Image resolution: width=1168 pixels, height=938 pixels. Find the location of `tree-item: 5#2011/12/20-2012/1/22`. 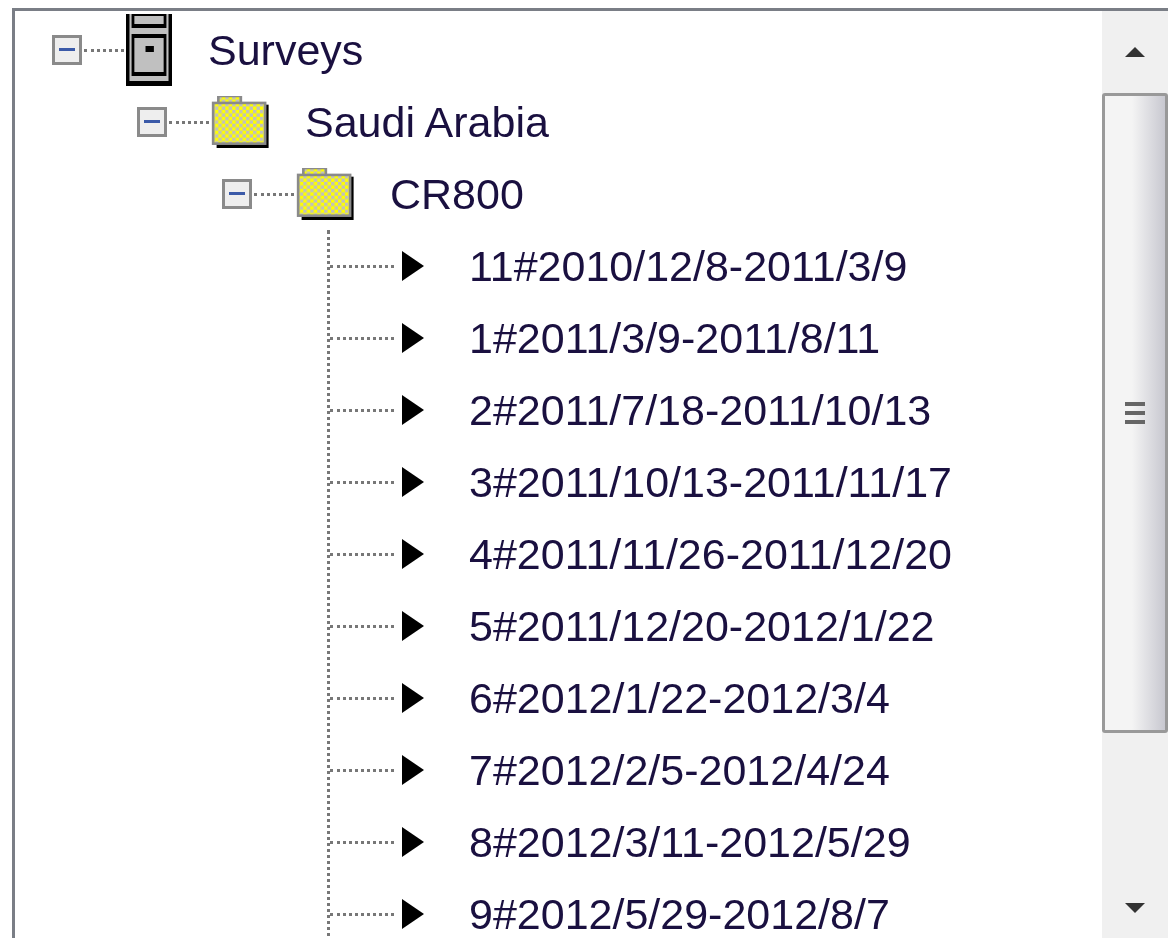

tree-item: 5#2011/12/20-2012/1/22 is located at coordinates (702, 626).